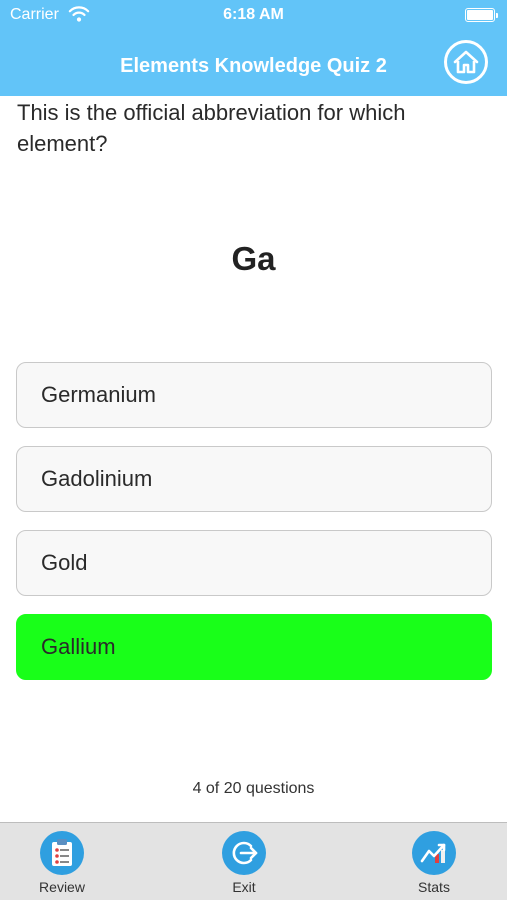 Image resolution: width=507 pixels, height=900 pixels. I want to click on tab-exit: Exit, so click(244, 863).